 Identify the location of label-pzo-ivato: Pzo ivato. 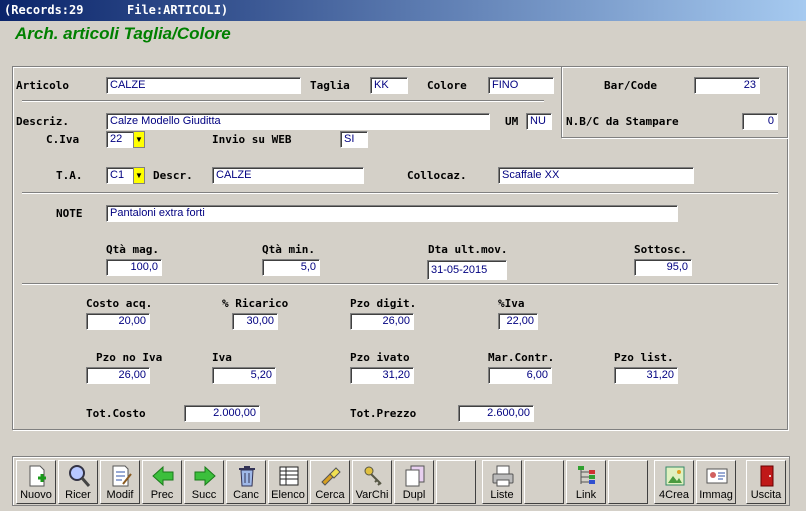
(380, 357).